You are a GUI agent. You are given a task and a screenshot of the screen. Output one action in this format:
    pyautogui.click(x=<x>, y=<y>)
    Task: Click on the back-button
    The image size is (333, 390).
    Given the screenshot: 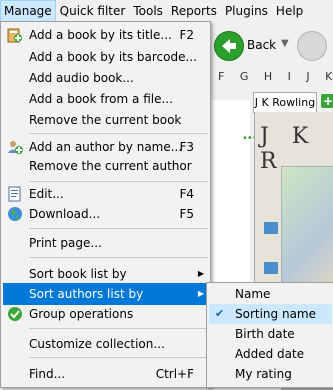 What is the action you would take?
    pyautogui.click(x=229, y=46)
    